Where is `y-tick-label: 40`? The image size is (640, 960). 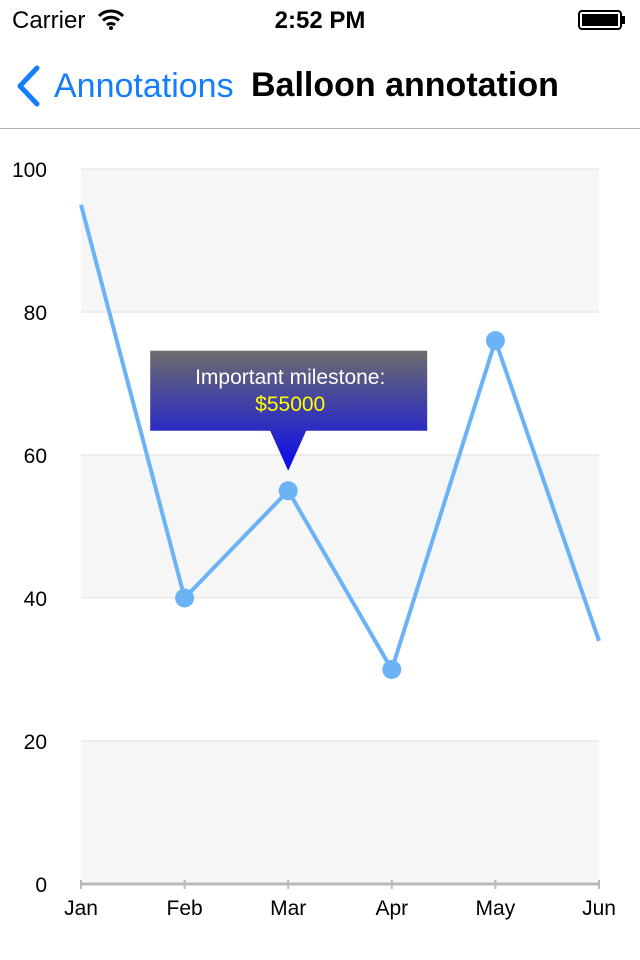 y-tick-label: 40 is located at coordinates (35, 599).